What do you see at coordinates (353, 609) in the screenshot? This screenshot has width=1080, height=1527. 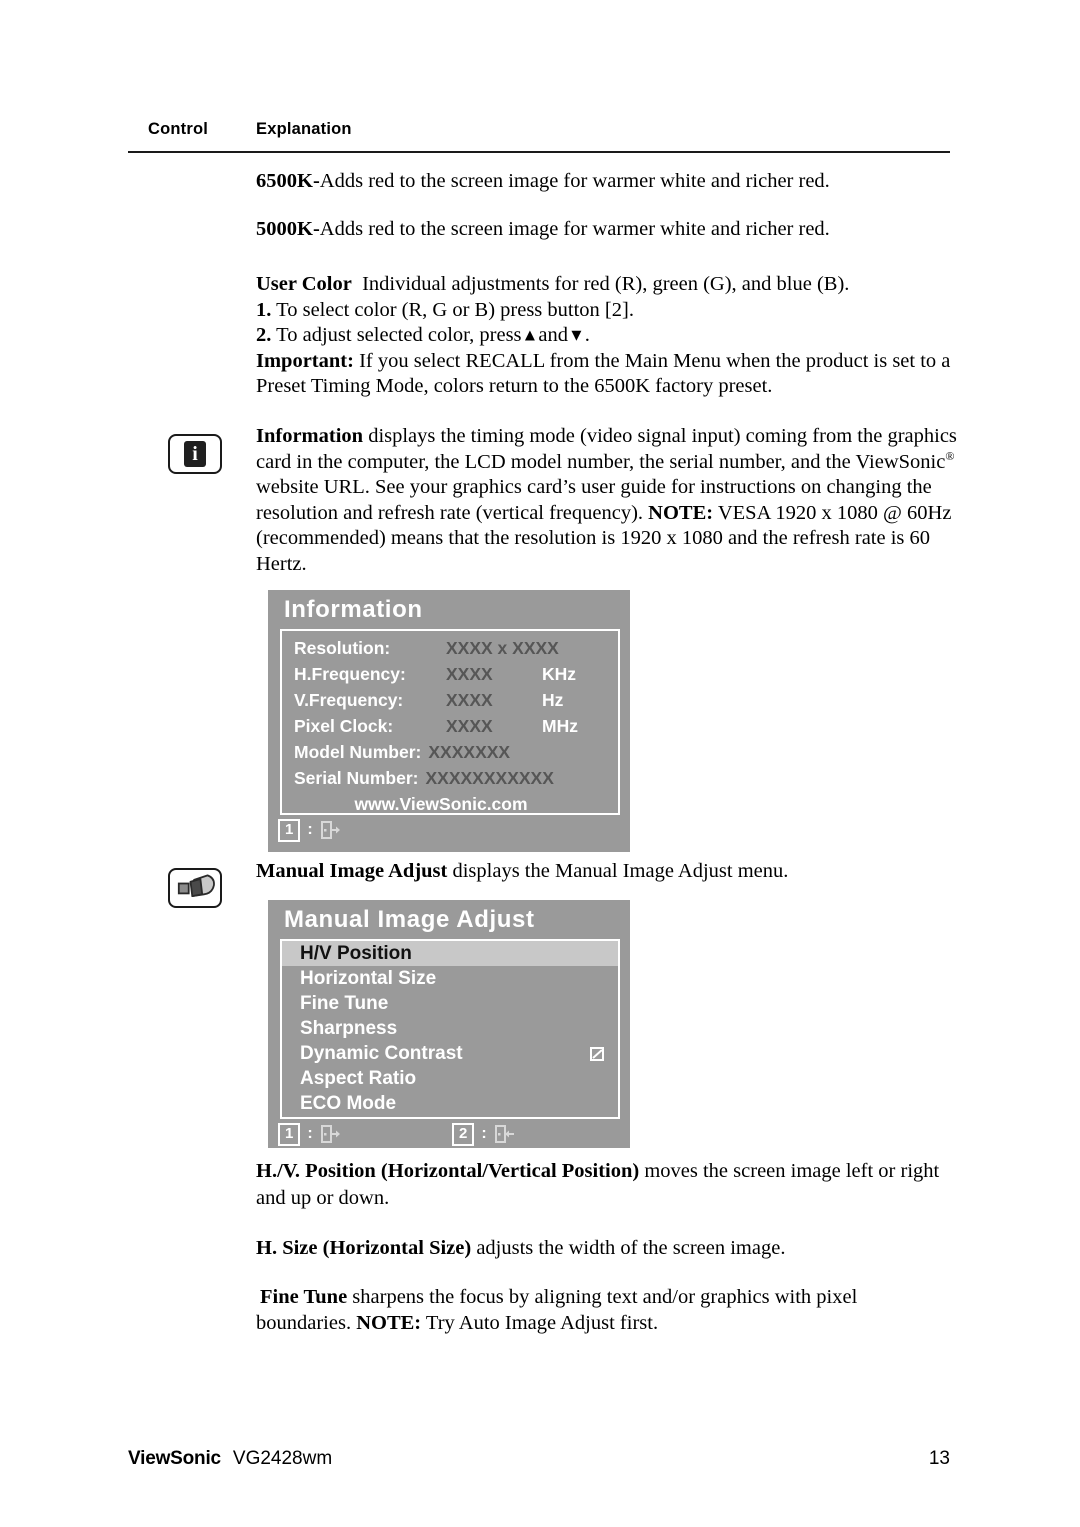 I see `osd-information-title: Information` at bounding box center [353, 609].